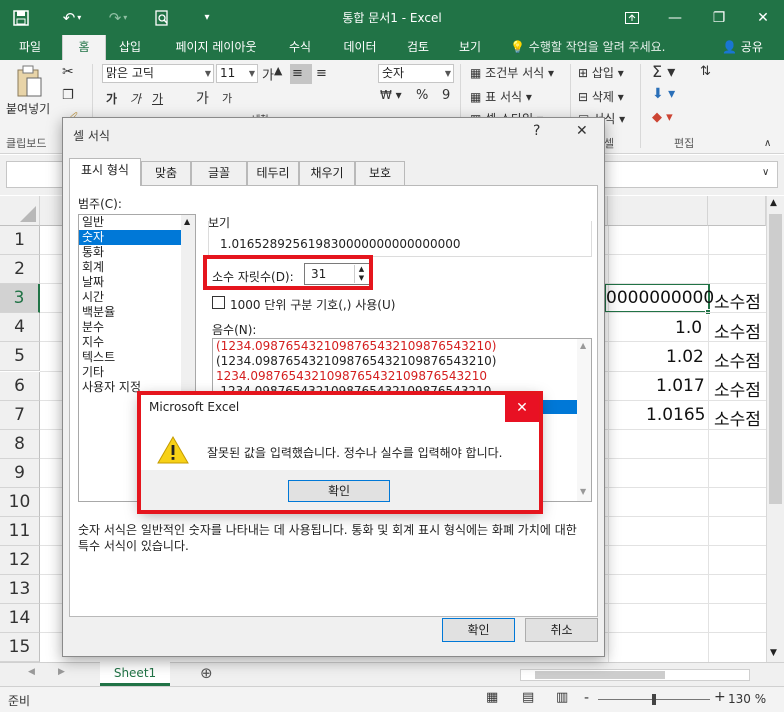 This screenshot has width=784, height=712. What do you see at coordinates (522, 408) in the screenshot?
I see `message-close-button: ✕` at bounding box center [522, 408].